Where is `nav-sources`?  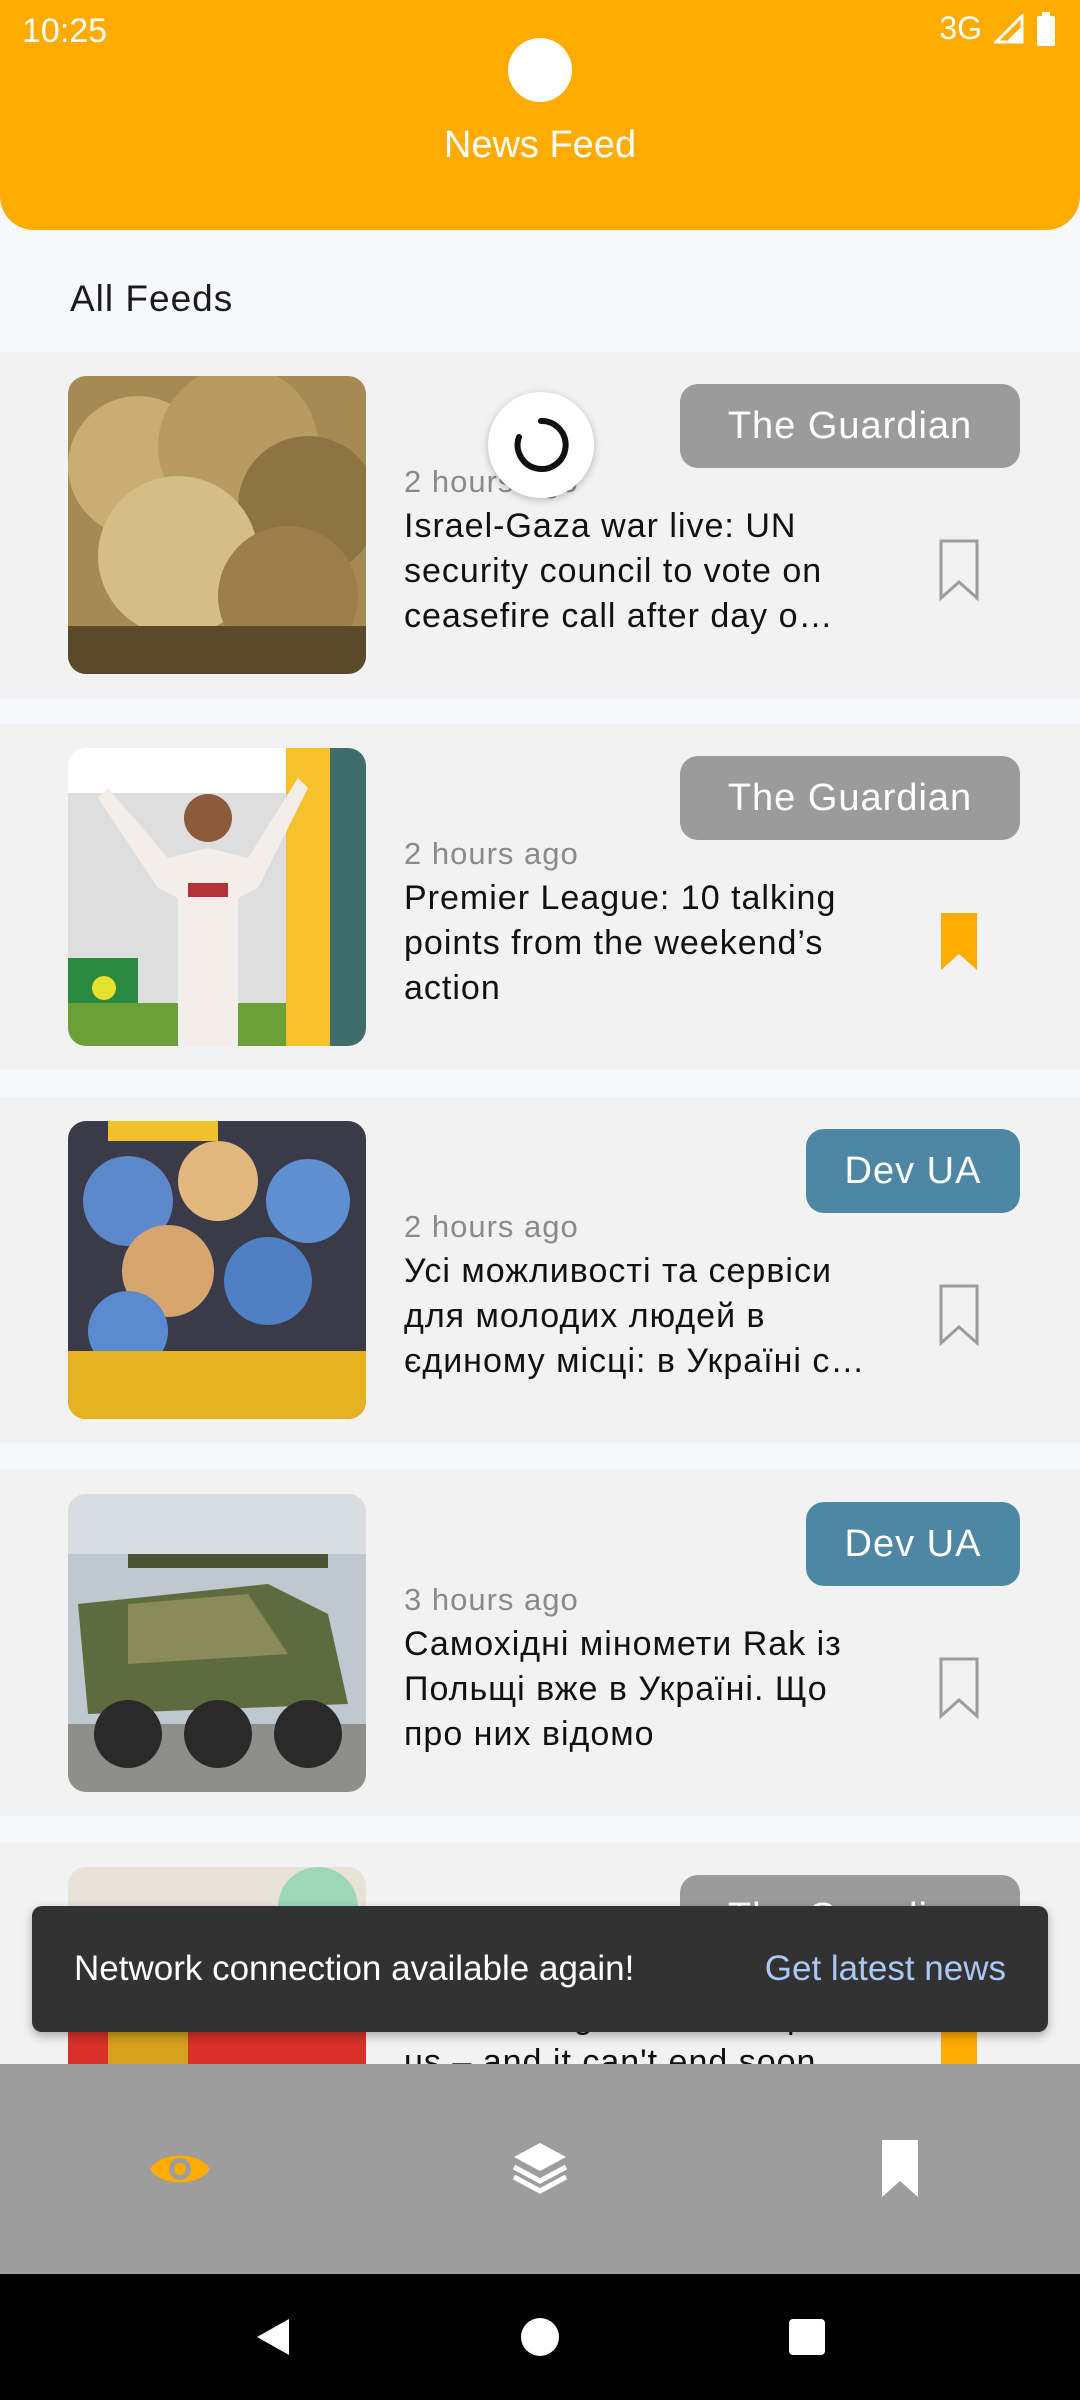
nav-sources is located at coordinates (540, 2169).